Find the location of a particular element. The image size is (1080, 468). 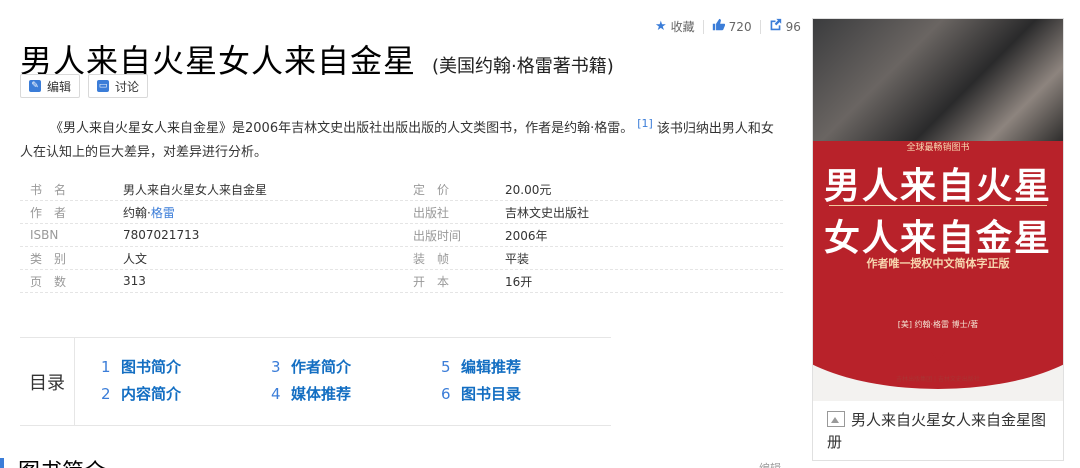

toc-number: 4 is located at coordinates (276, 394).